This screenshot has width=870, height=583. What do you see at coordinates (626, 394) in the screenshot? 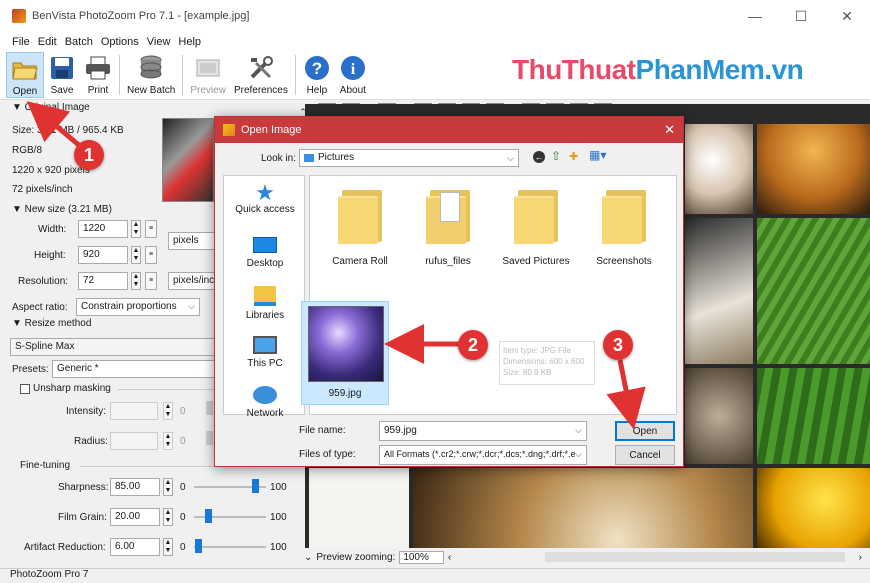
I see `arrow-to-open-button` at bounding box center [626, 394].